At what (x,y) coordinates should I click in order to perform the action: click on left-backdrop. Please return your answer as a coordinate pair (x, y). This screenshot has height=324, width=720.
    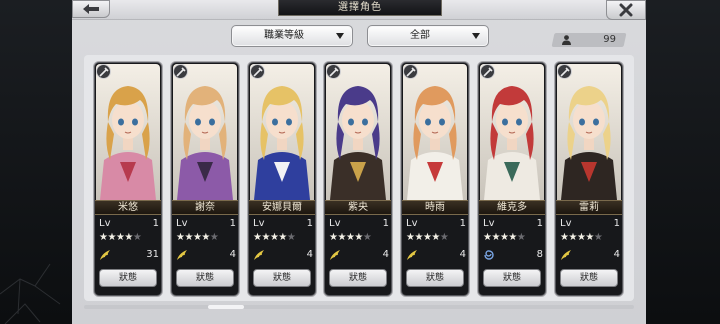
    Looking at the image, I should click on (36, 162).